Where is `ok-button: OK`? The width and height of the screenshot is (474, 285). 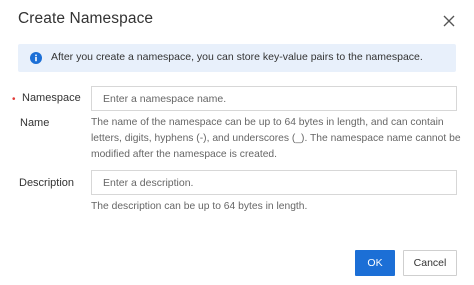 ok-button: OK is located at coordinates (375, 263).